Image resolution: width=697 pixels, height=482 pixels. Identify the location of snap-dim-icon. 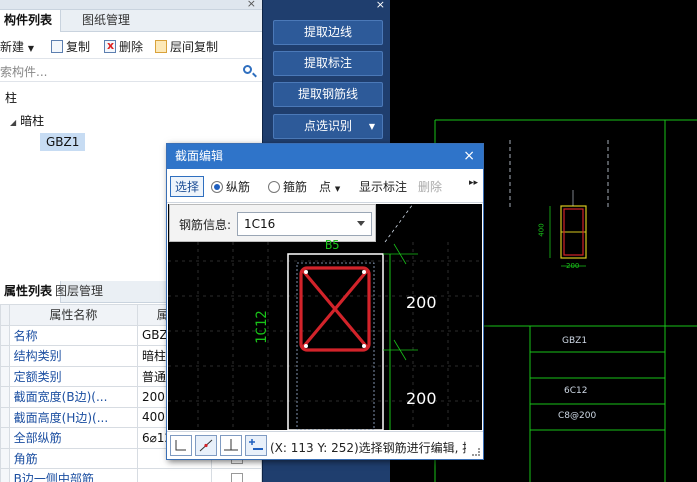
(256, 445).